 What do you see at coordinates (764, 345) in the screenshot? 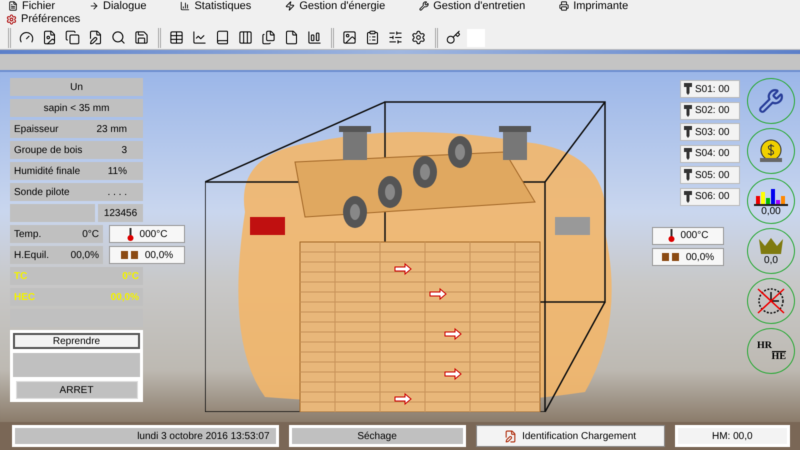
I see `ratio-top: HR` at bounding box center [764, 345].